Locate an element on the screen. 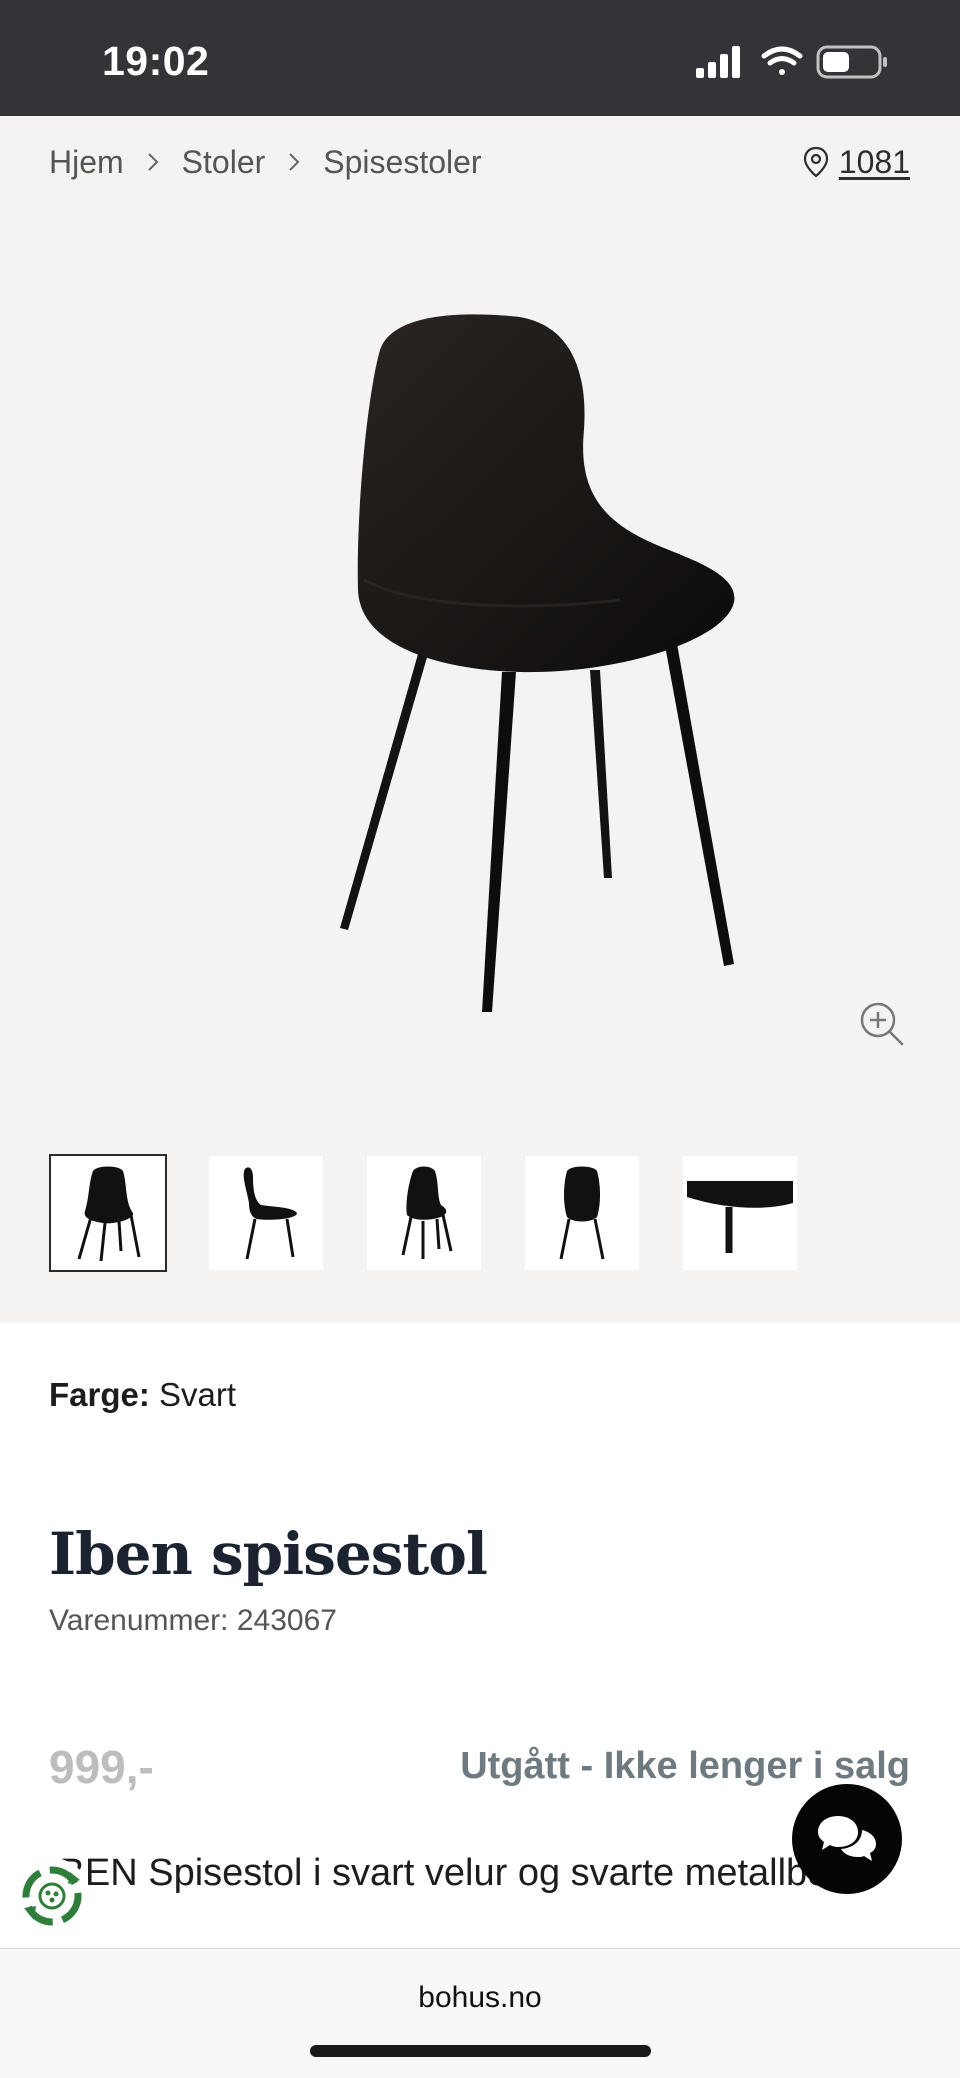 The width and height of the screenshot is (960, 2078). color-selector: Farge: Svart is located at coordinates (142, 1395).